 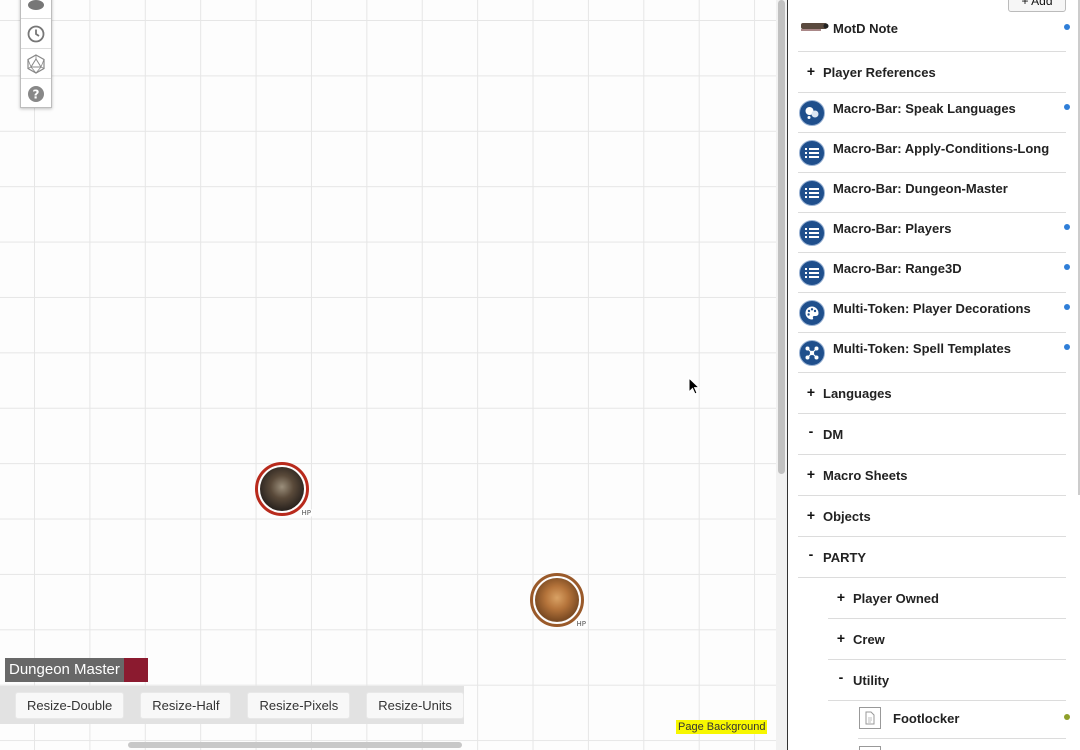 What do you see at coordinates (896, 598) in the screenshot?
I see `folder-label: Player Owned` at bounding box center [896, 598].